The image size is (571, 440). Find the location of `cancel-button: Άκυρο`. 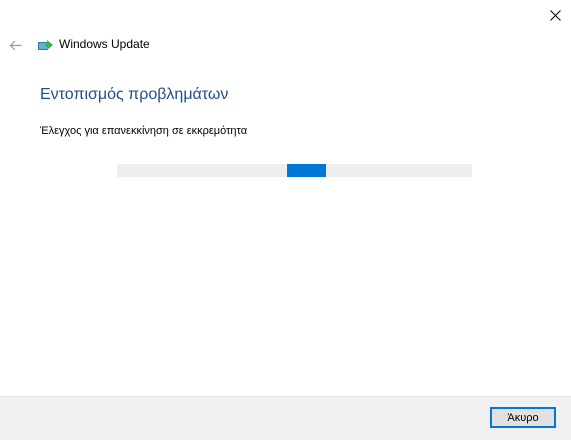

cancel-button: Άκυρο is located at coordinates (523, 417).